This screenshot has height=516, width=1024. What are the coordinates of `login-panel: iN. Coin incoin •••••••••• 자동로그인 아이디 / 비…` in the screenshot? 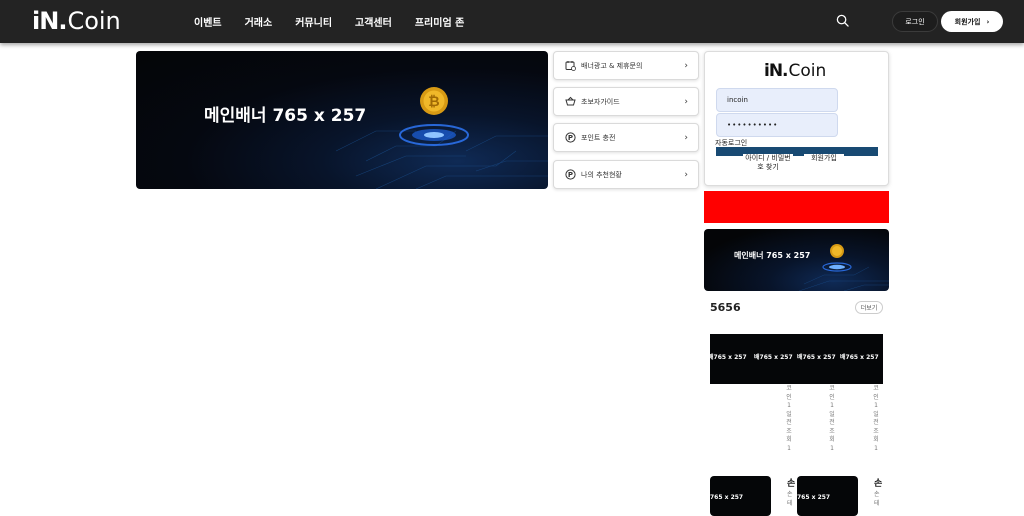 It's located at (796, 118).